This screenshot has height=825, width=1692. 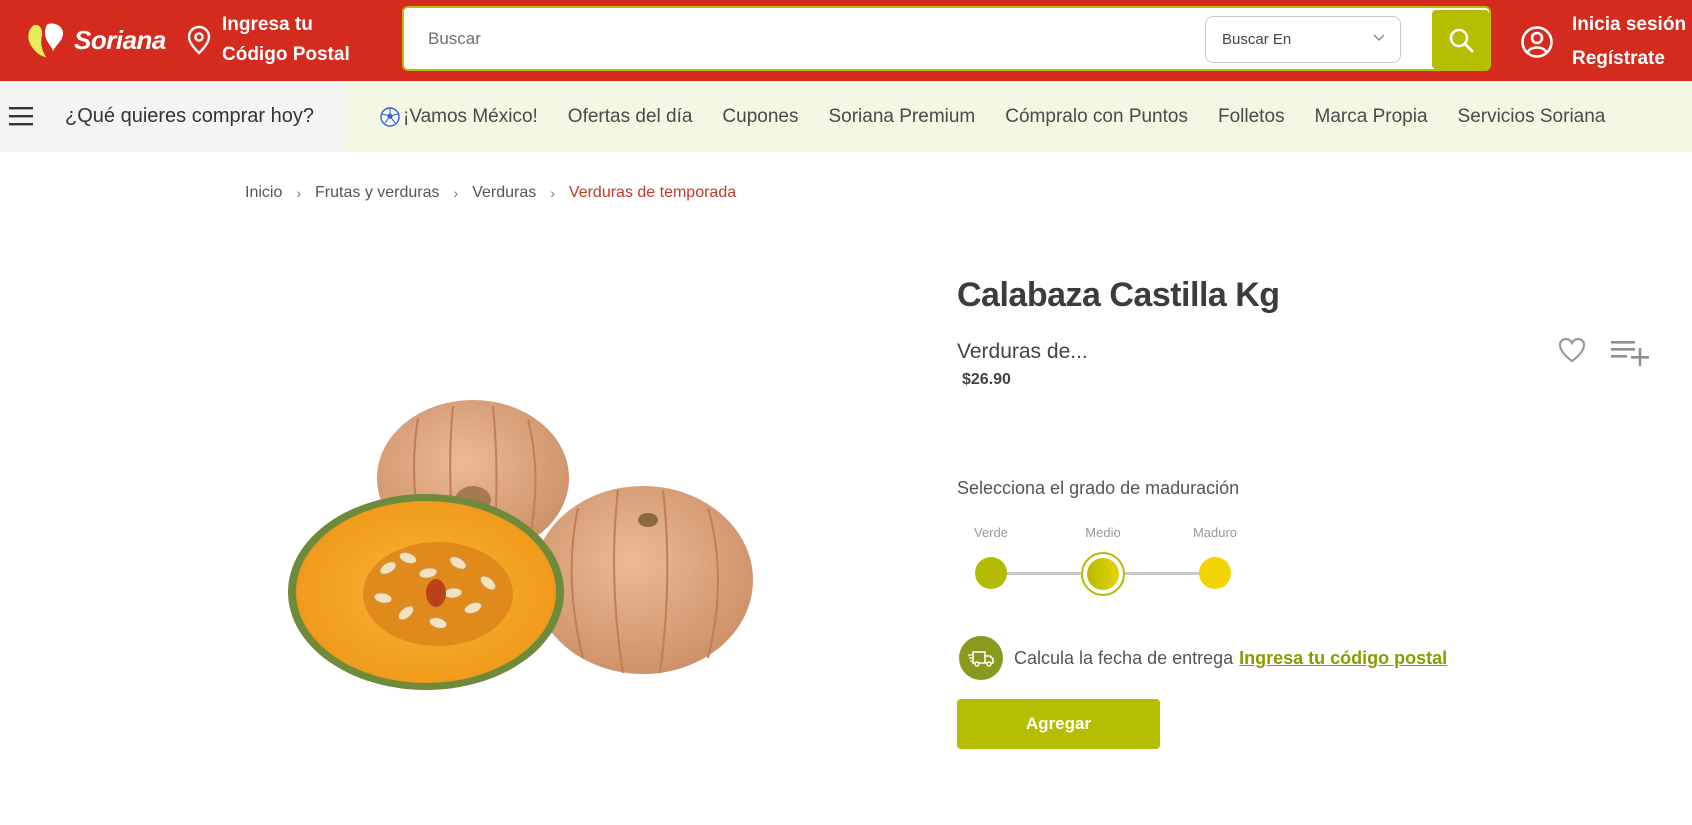 I want to click on ripeness-option-verde, so click(x=991, y=573).